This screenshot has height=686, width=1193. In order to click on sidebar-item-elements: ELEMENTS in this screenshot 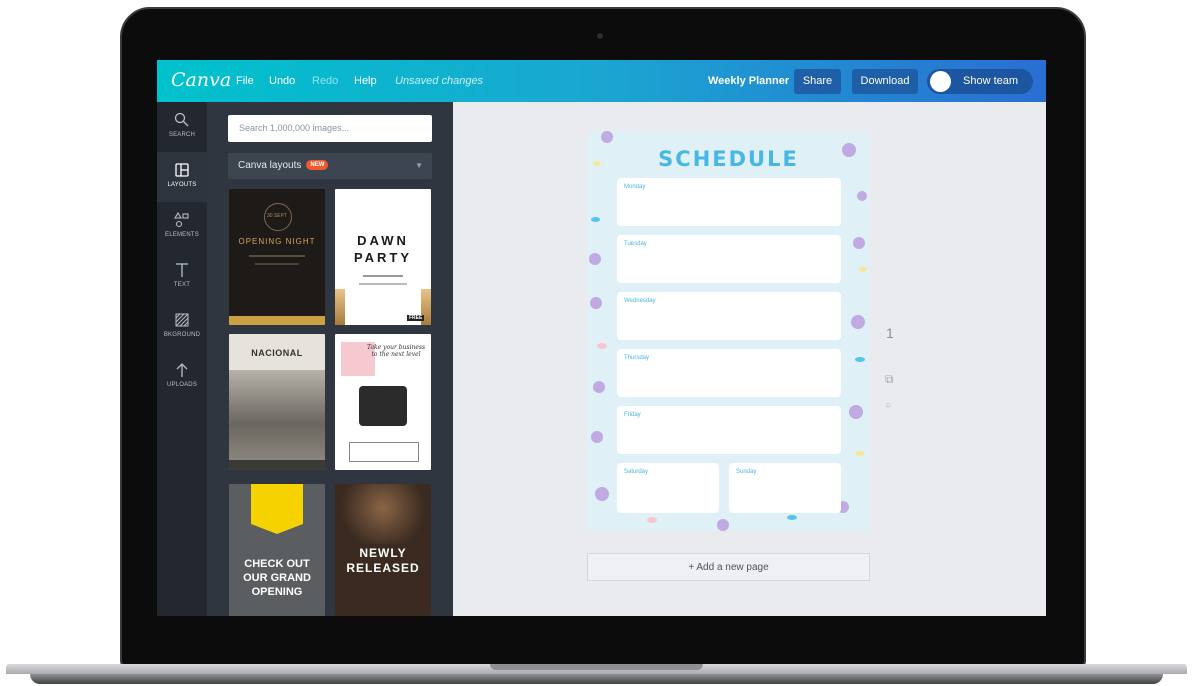, I will do `click(182, 227)`.